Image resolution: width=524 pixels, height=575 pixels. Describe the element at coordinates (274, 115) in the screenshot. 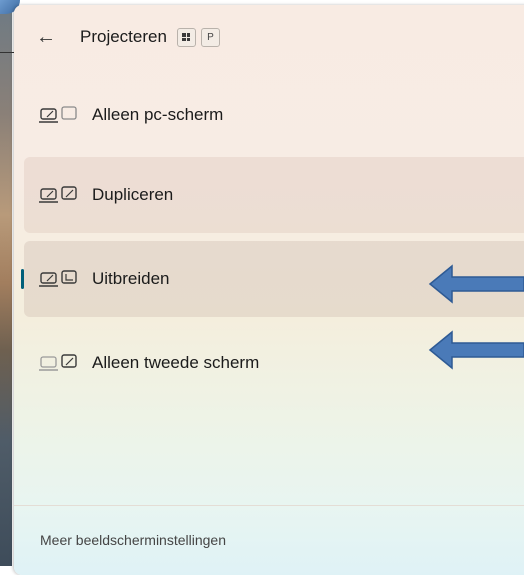

I see `option-pc-screen-only: Alleen pc-scherm` at that location.